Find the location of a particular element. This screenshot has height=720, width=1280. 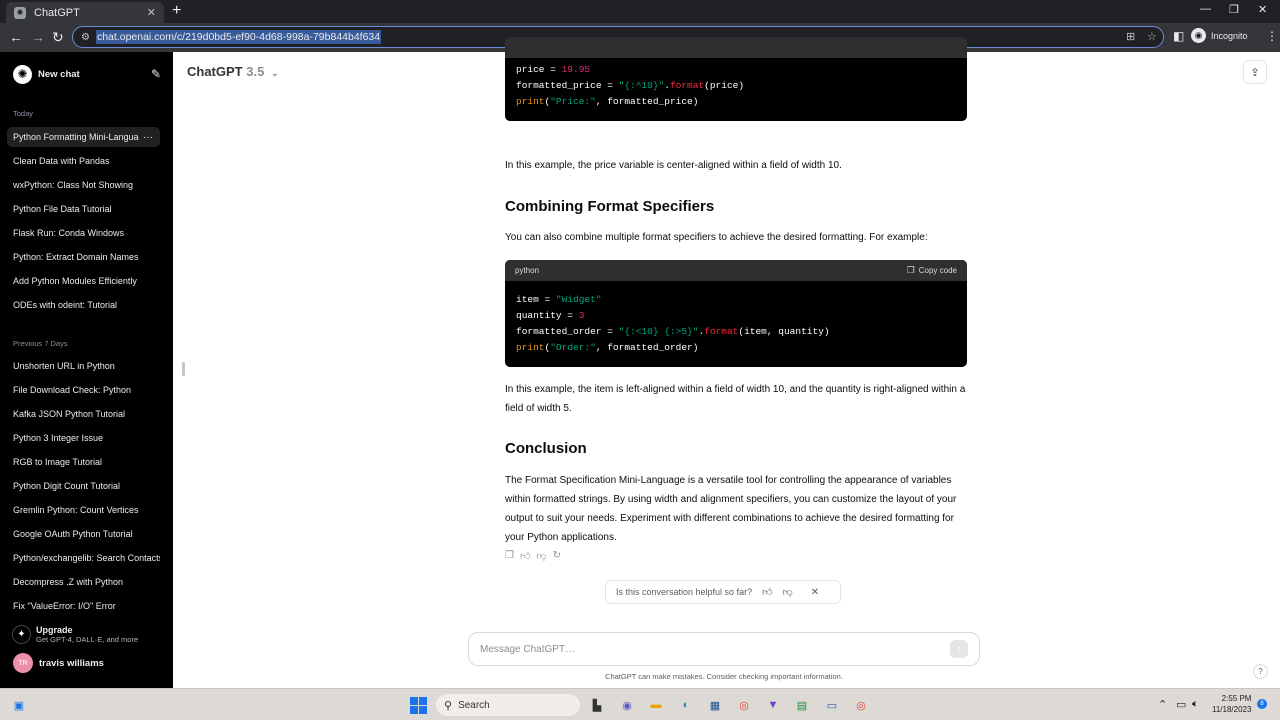

network-icon: ▭ is located at coordinates (1181, 704).